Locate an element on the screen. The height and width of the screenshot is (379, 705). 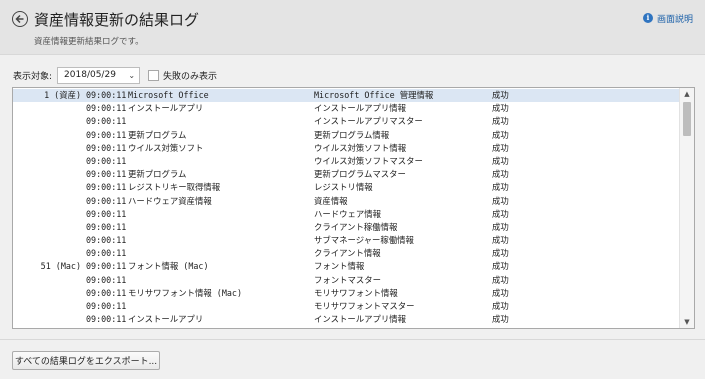
footer-divider is located at coordinates (352, 339).